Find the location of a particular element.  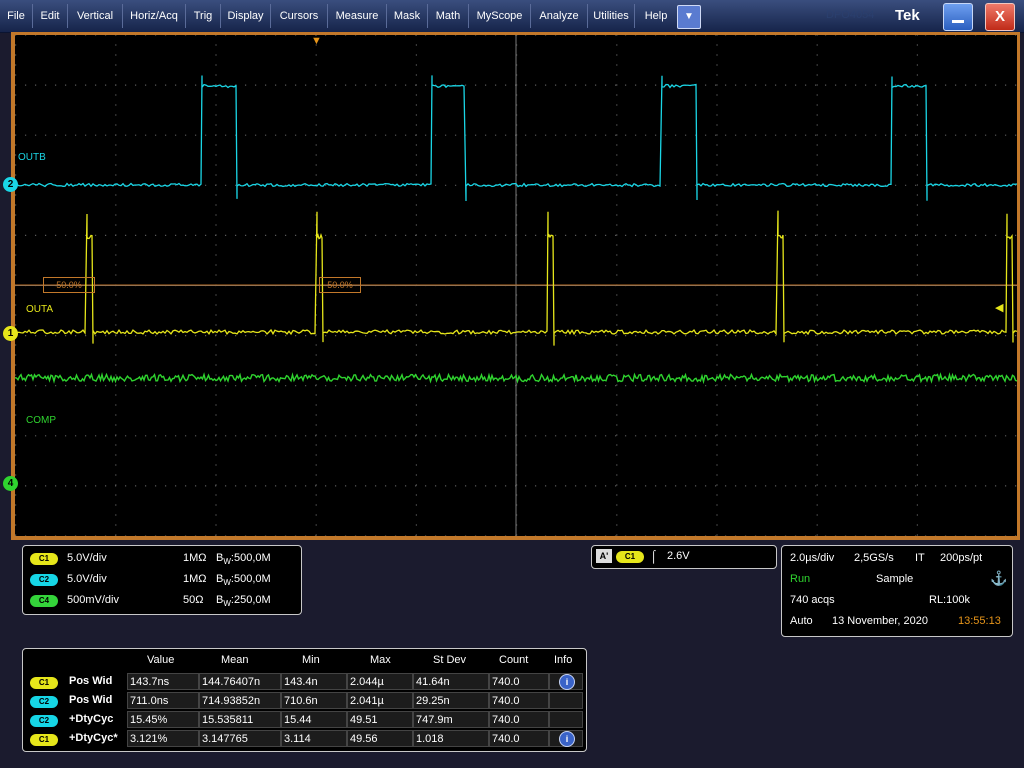

yellow-left-arrow-icon: ◀ is located at coordinates (999, 307).